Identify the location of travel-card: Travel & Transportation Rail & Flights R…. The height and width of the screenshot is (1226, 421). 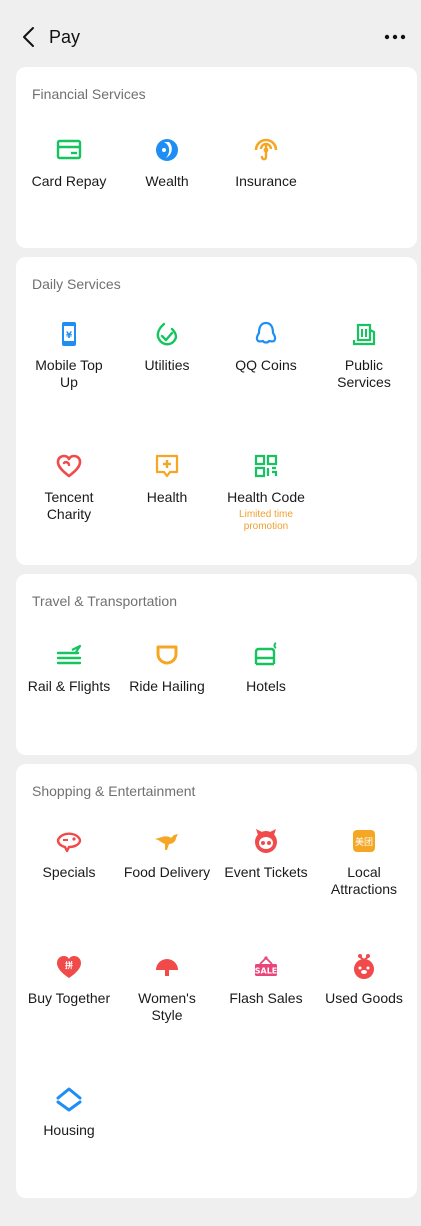
(216, 664).